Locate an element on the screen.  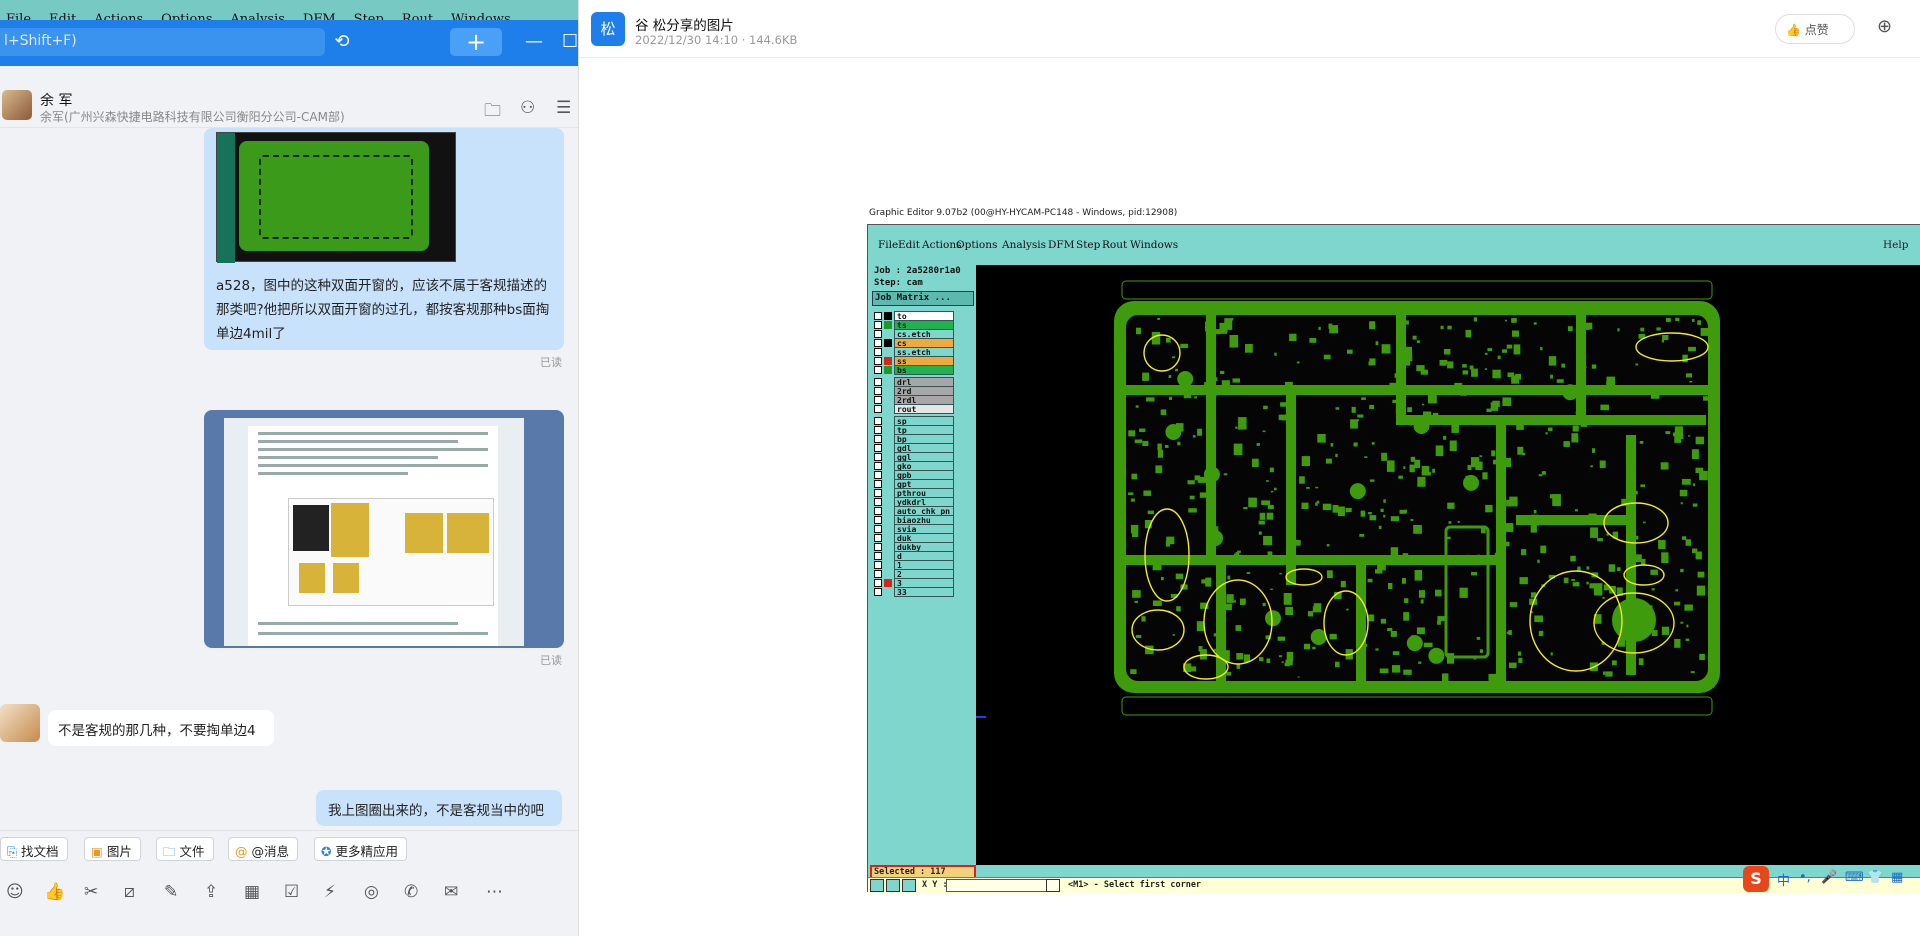
screen-share-icon: ◎ is located at coordinates (371, 892).